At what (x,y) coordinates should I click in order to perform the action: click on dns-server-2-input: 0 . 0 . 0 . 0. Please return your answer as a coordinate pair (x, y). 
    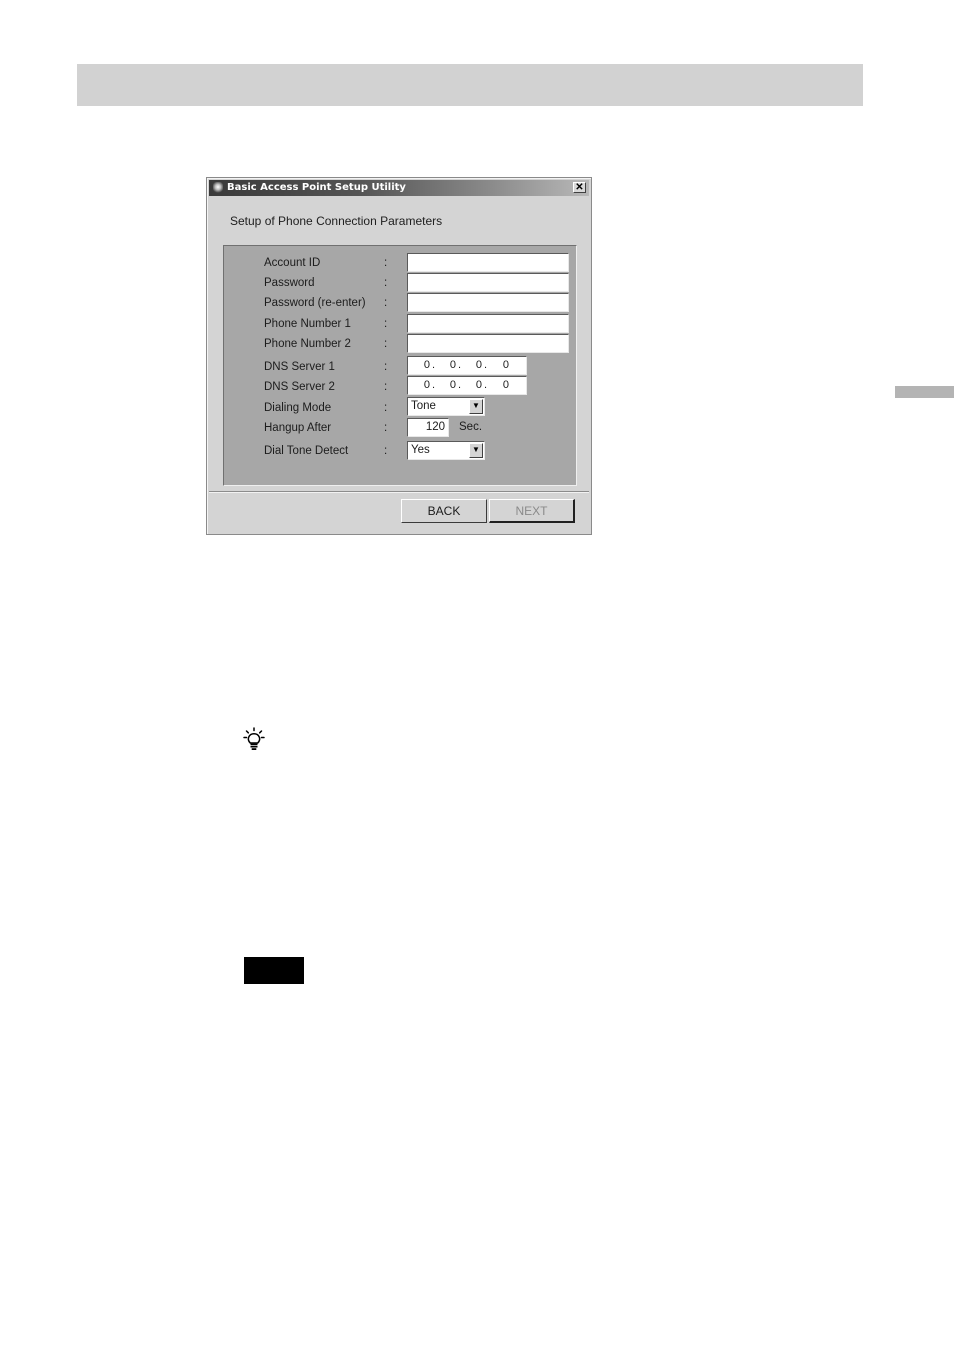
    Looking at the image, I should click on (467, 385).